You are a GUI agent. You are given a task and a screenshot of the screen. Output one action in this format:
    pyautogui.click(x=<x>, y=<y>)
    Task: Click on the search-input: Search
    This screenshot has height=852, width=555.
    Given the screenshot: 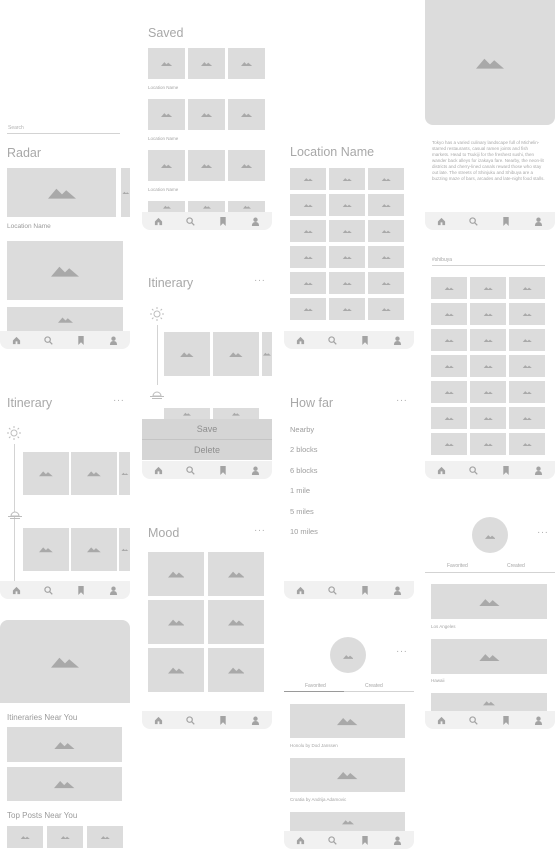 What is the action you would take?
    pyautogui.click(x=16, y=128)
    